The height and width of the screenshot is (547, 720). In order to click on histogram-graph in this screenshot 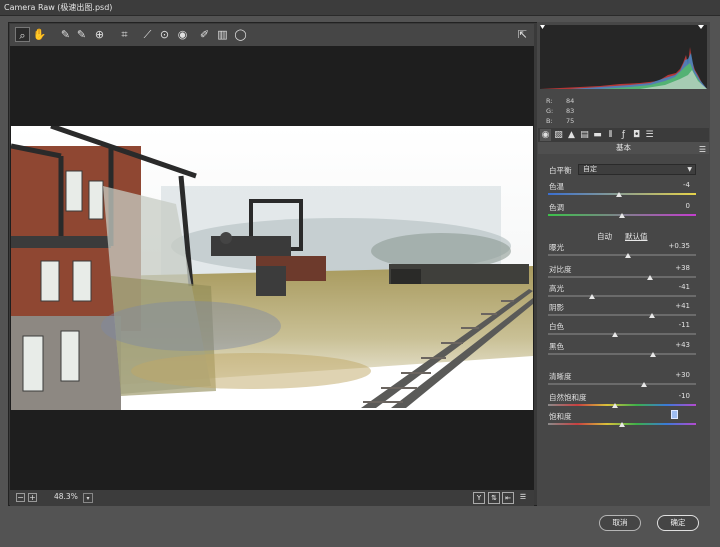, I will do `click(623, 57)`.